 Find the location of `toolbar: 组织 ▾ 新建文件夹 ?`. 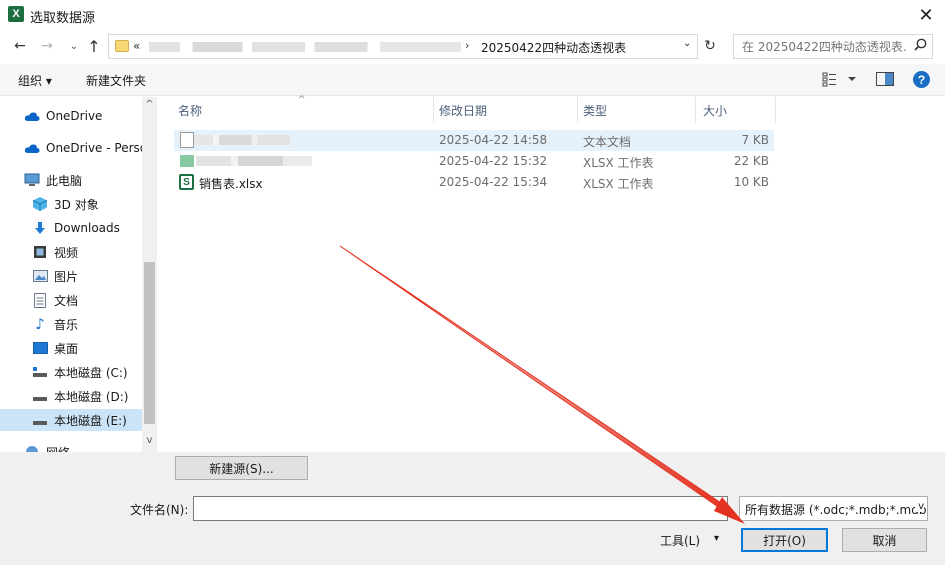

toolbar: 组织 ▾ 新建文件夹 ? is located at coordinates (472, 80).